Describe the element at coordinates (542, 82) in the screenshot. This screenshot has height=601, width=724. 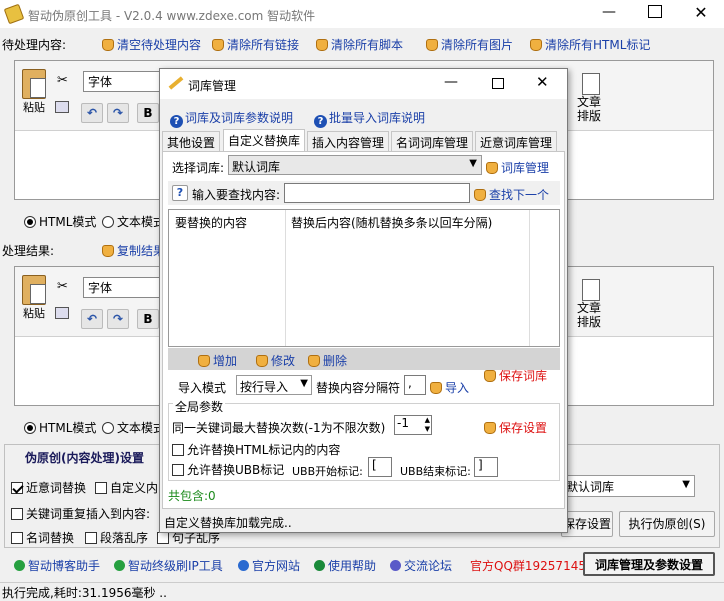
I see `dialog-close-button: ✕` at that location.